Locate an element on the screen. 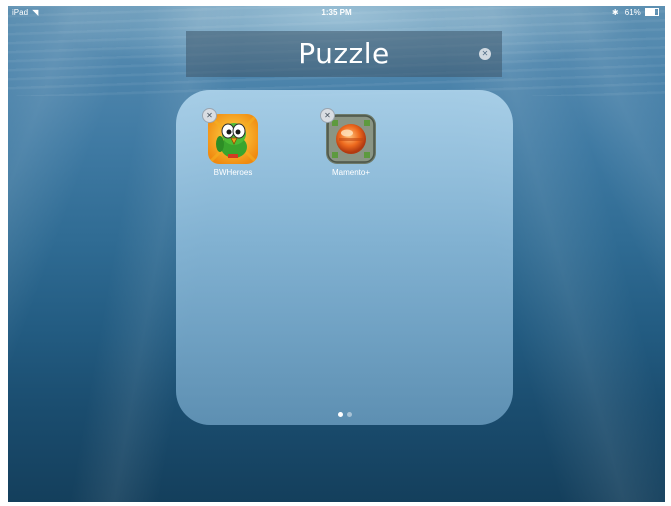 Image resolution: width=671 pixels, height=506 pixels. clear-text-button: ✕ is located at coordinates (485, 54).